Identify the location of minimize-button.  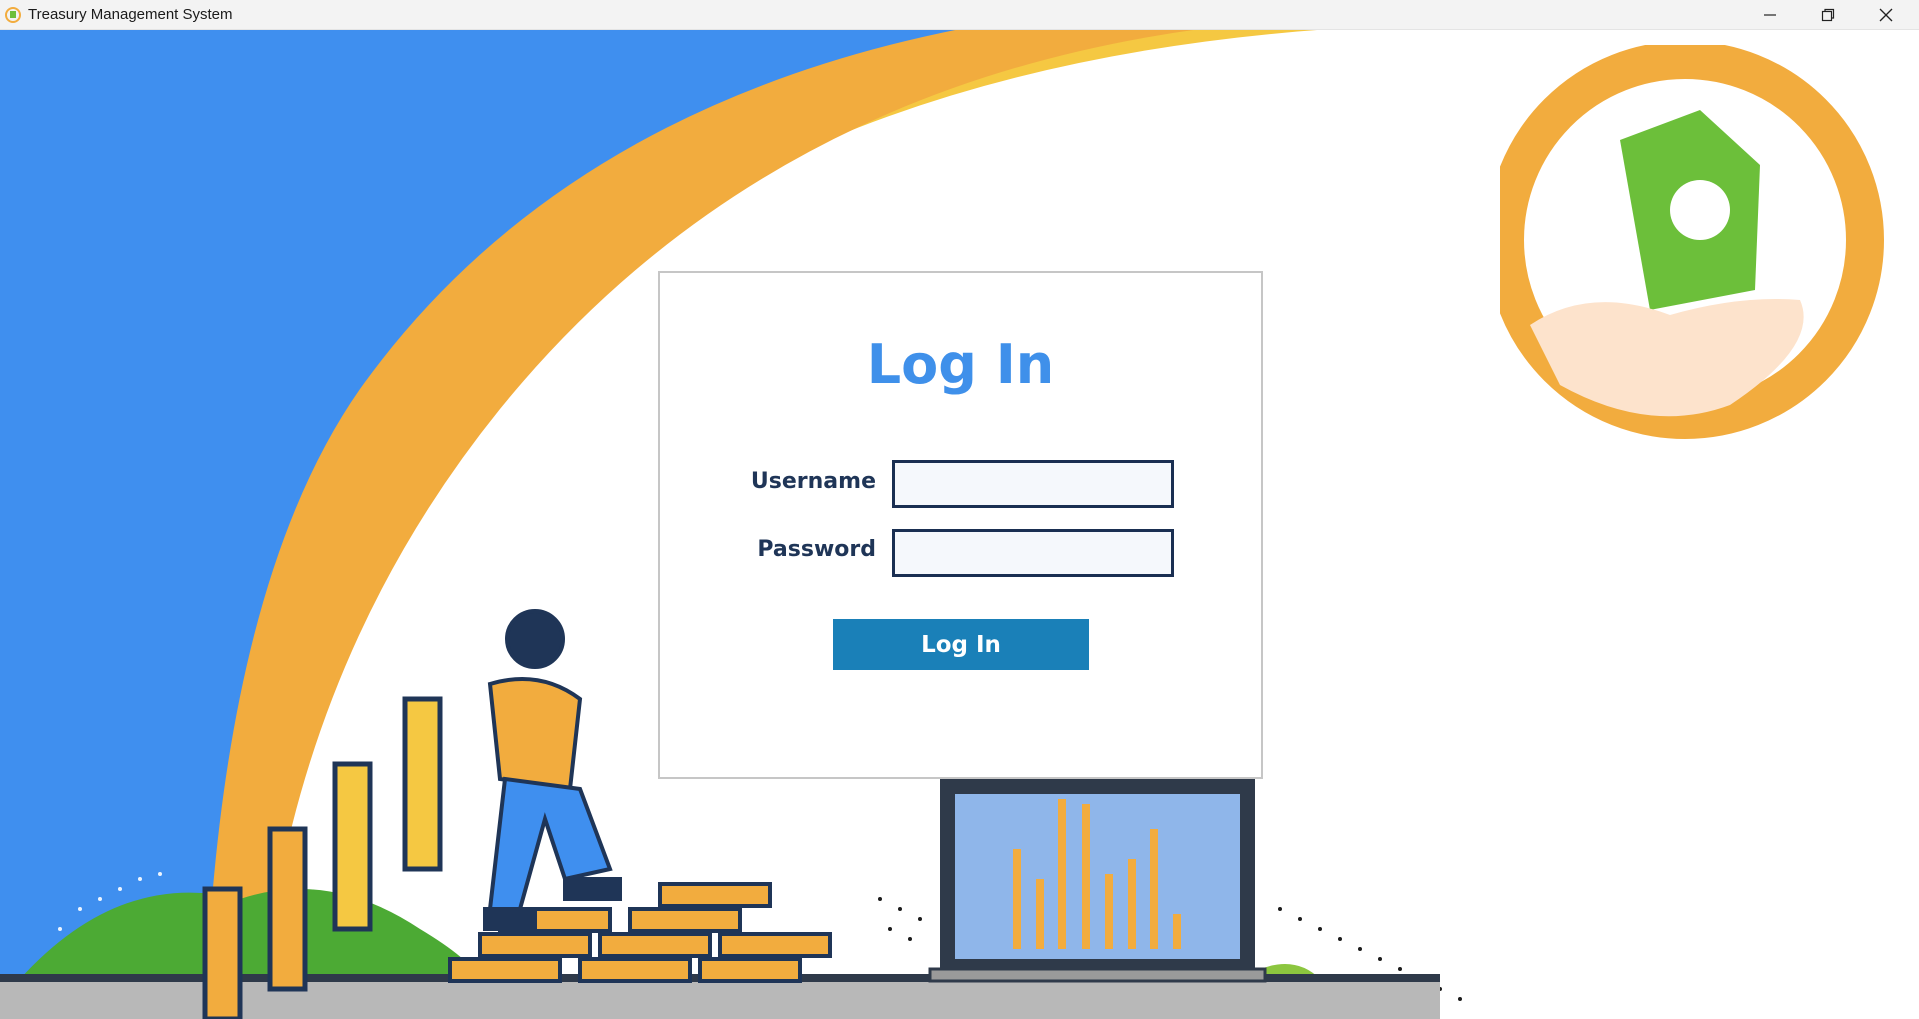
(1770, 14).